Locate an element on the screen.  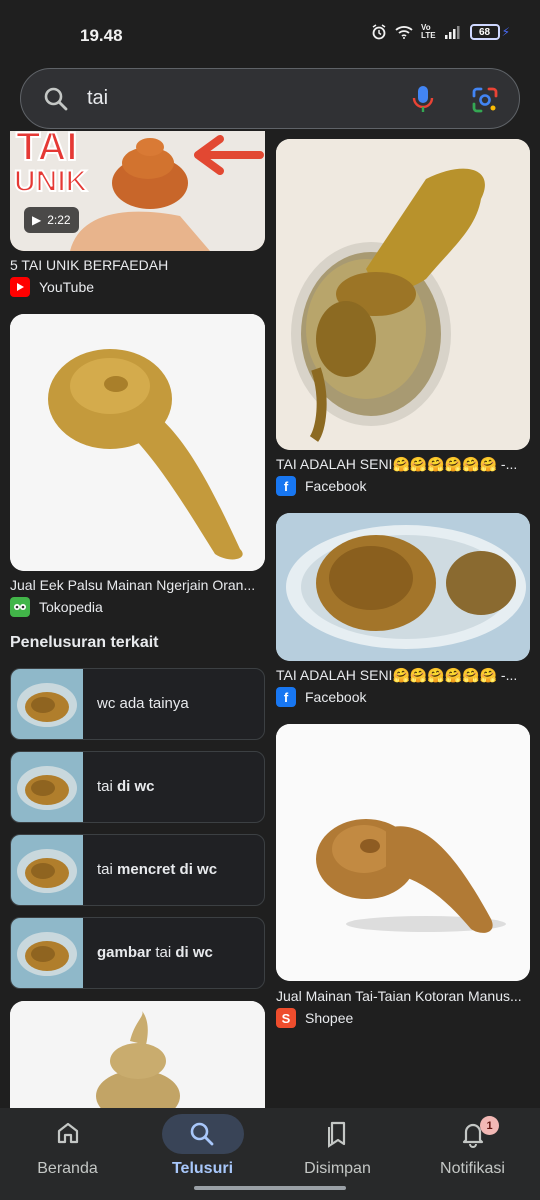
battery-level: 68 is located at coordinates (484, 32).